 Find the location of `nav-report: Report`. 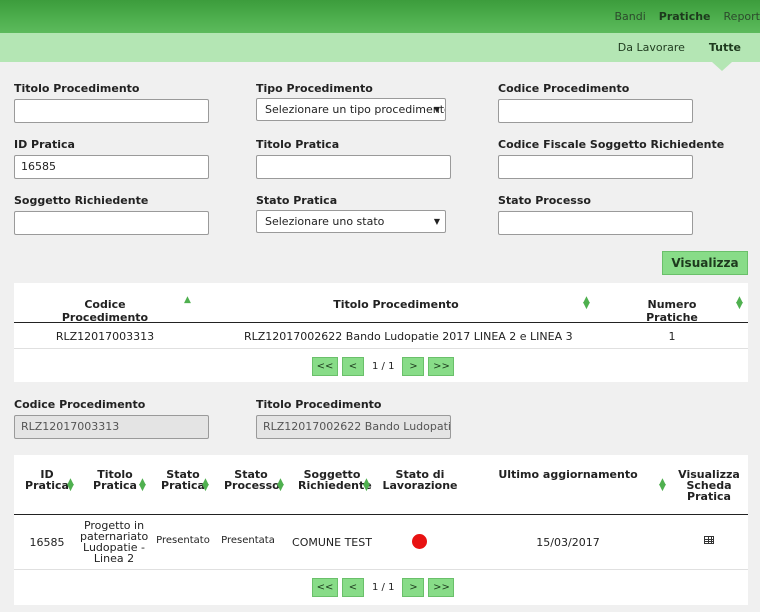

nav-report: Report is located at coordinates (742, 16).